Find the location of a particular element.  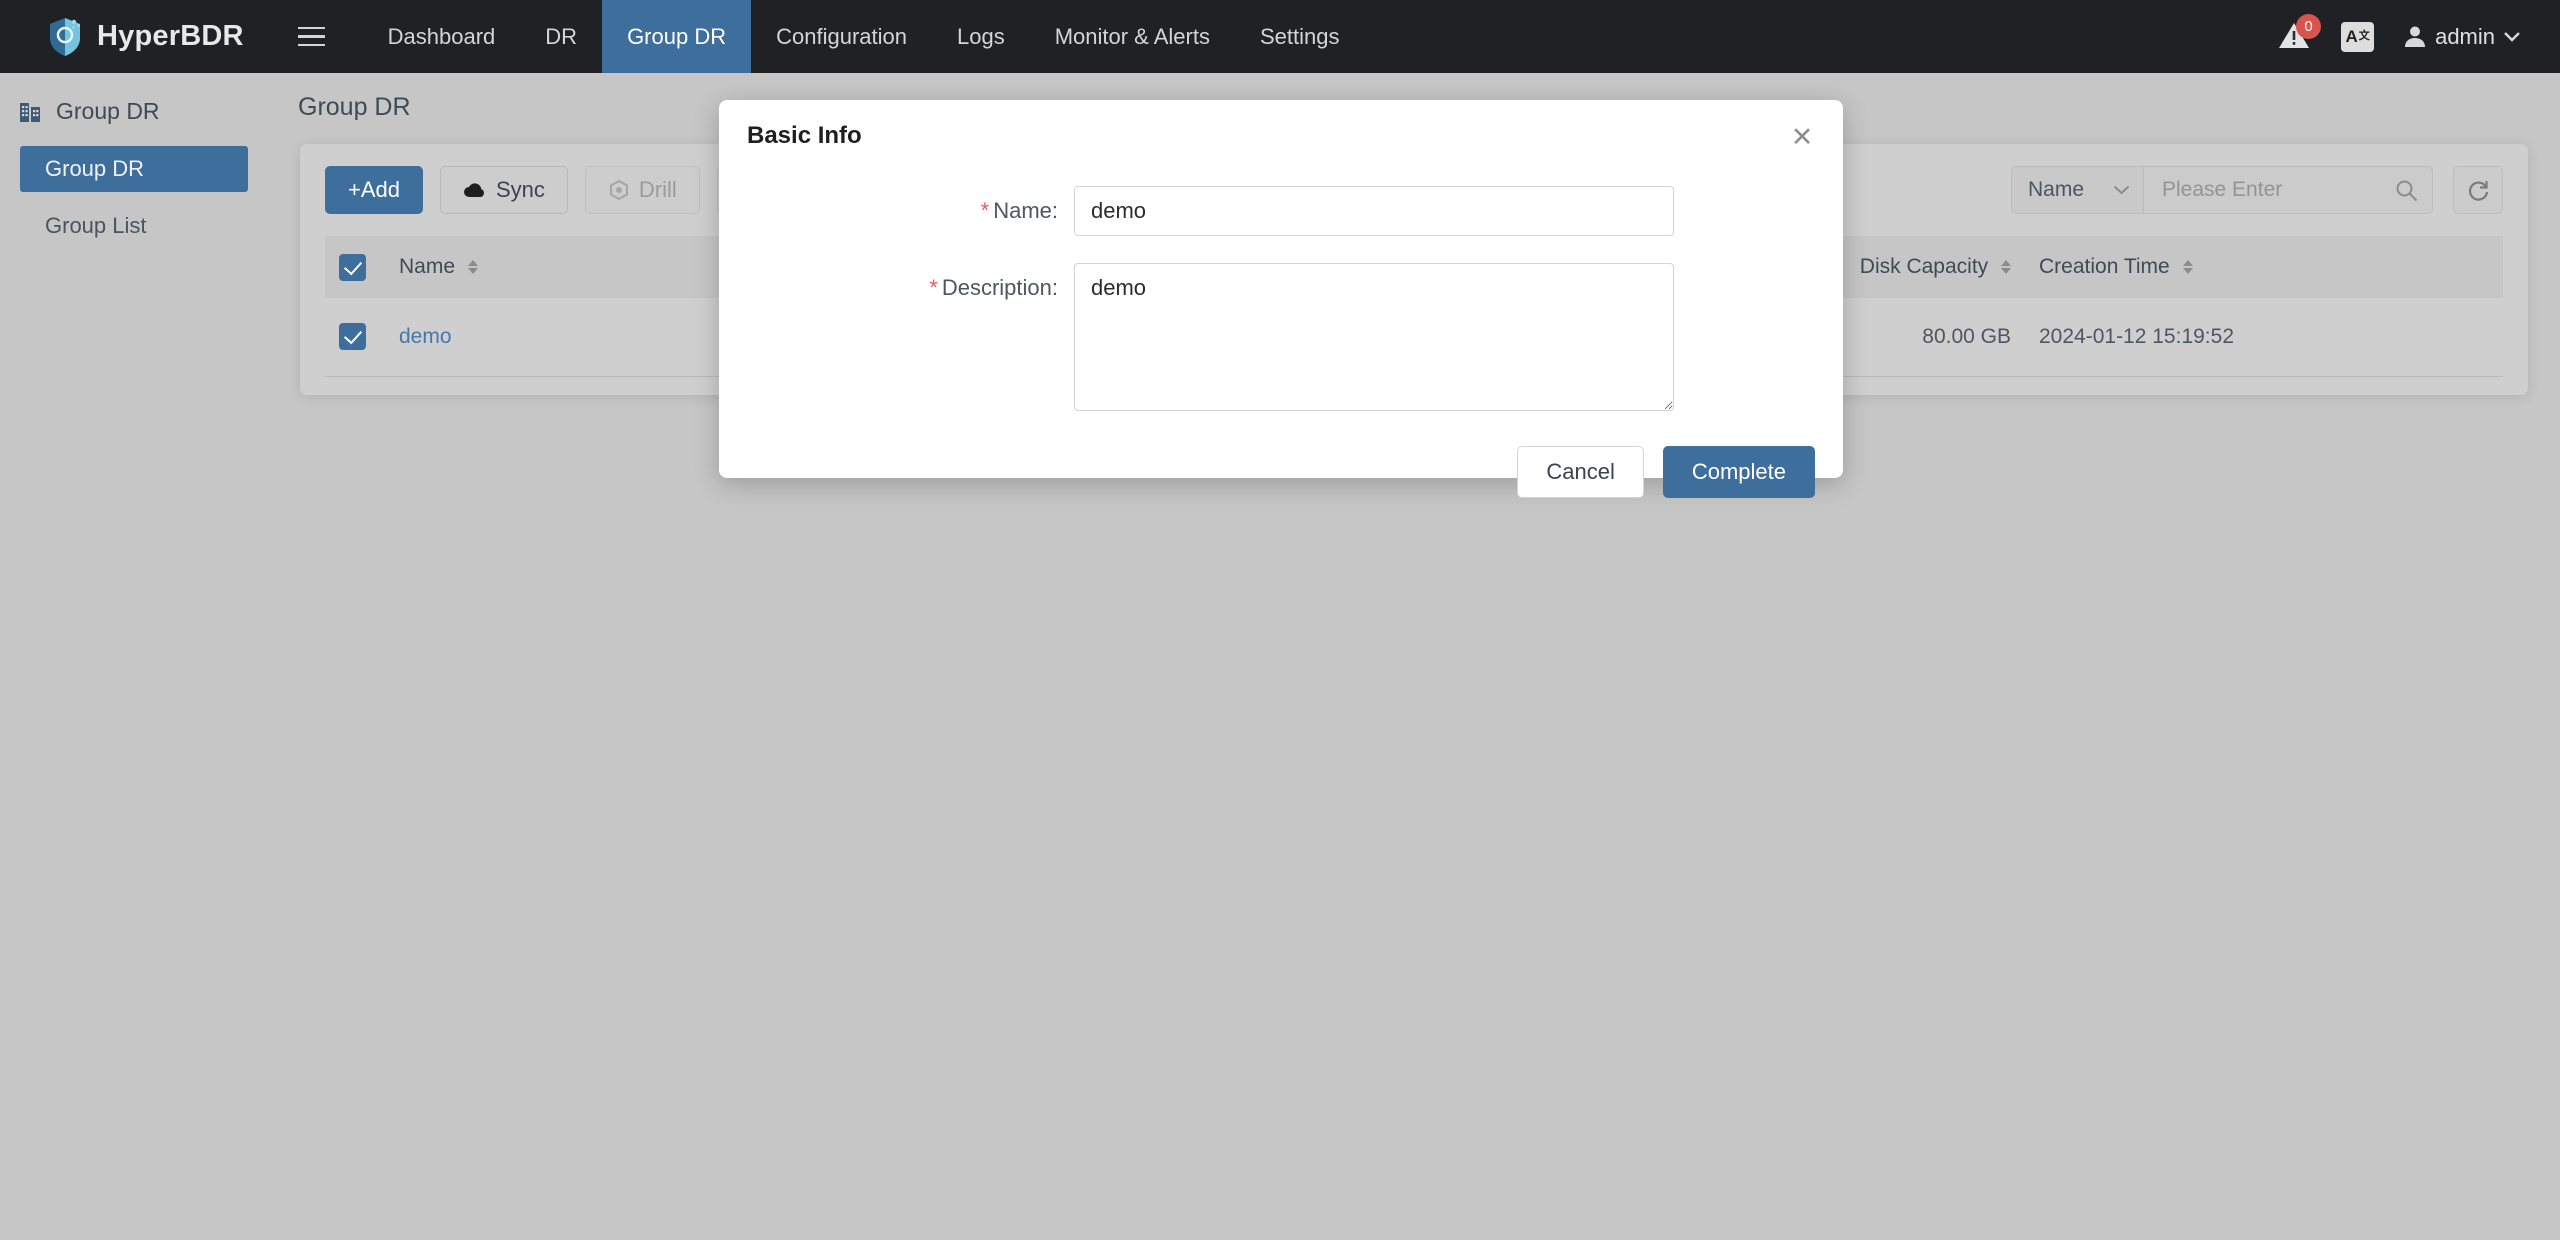

name-form-row: * Name: is located at coordinates (1281, 211).